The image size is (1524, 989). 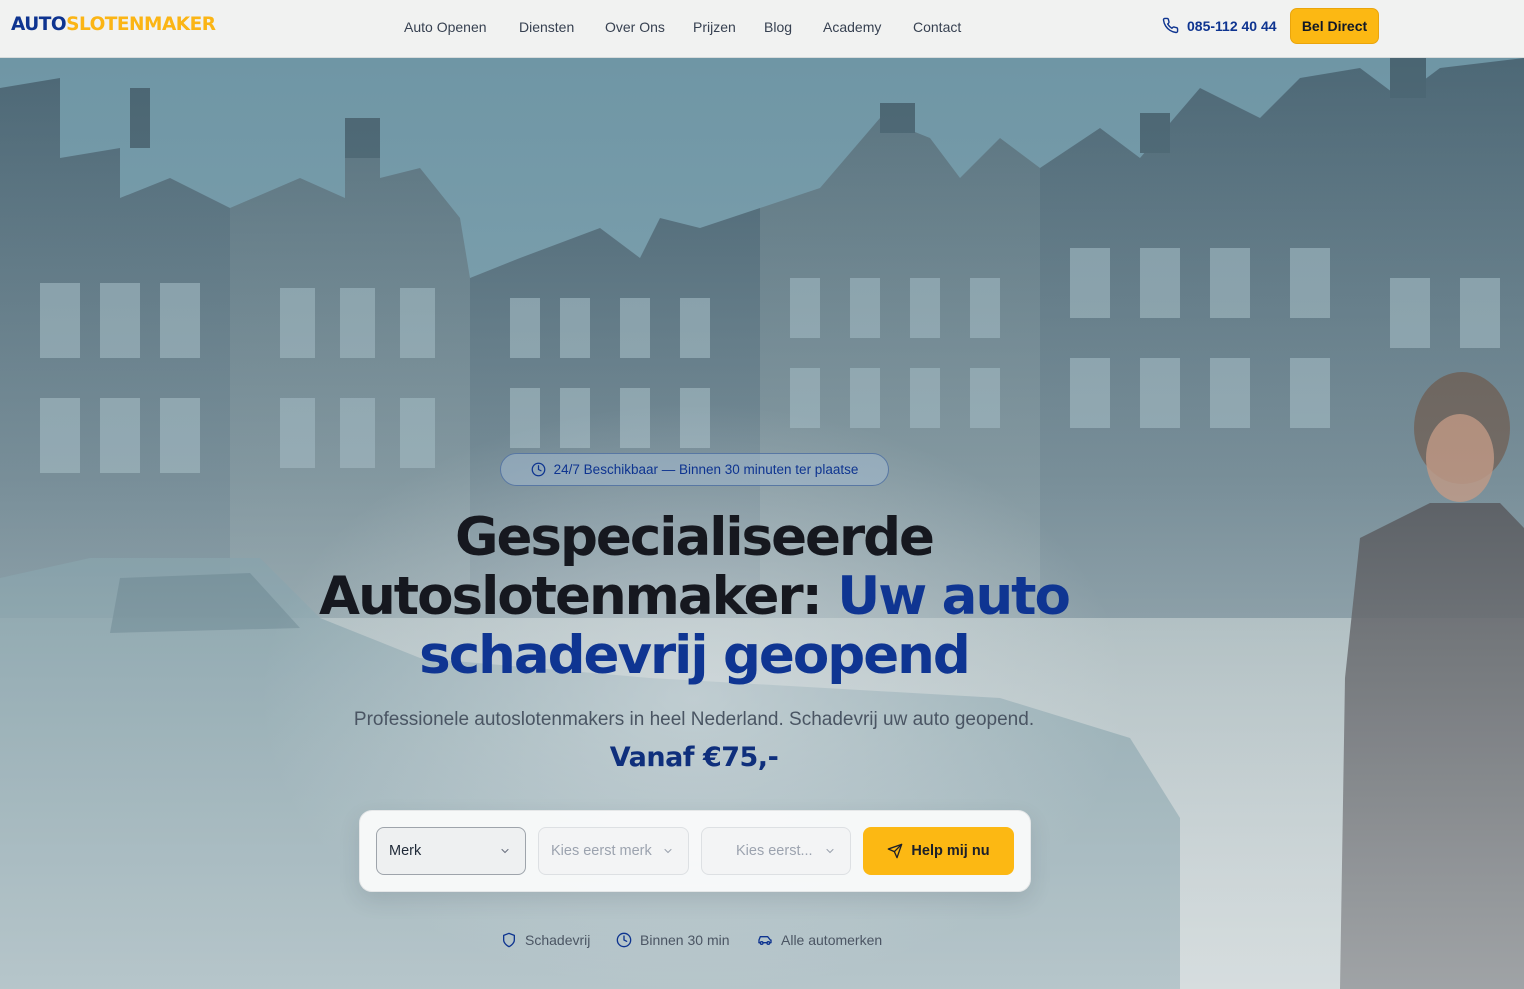 What do you see at coordinates (685, 940) in the screenshot?
I see `feature-label: Binnen 30 min` at bounding box center [685, 940].